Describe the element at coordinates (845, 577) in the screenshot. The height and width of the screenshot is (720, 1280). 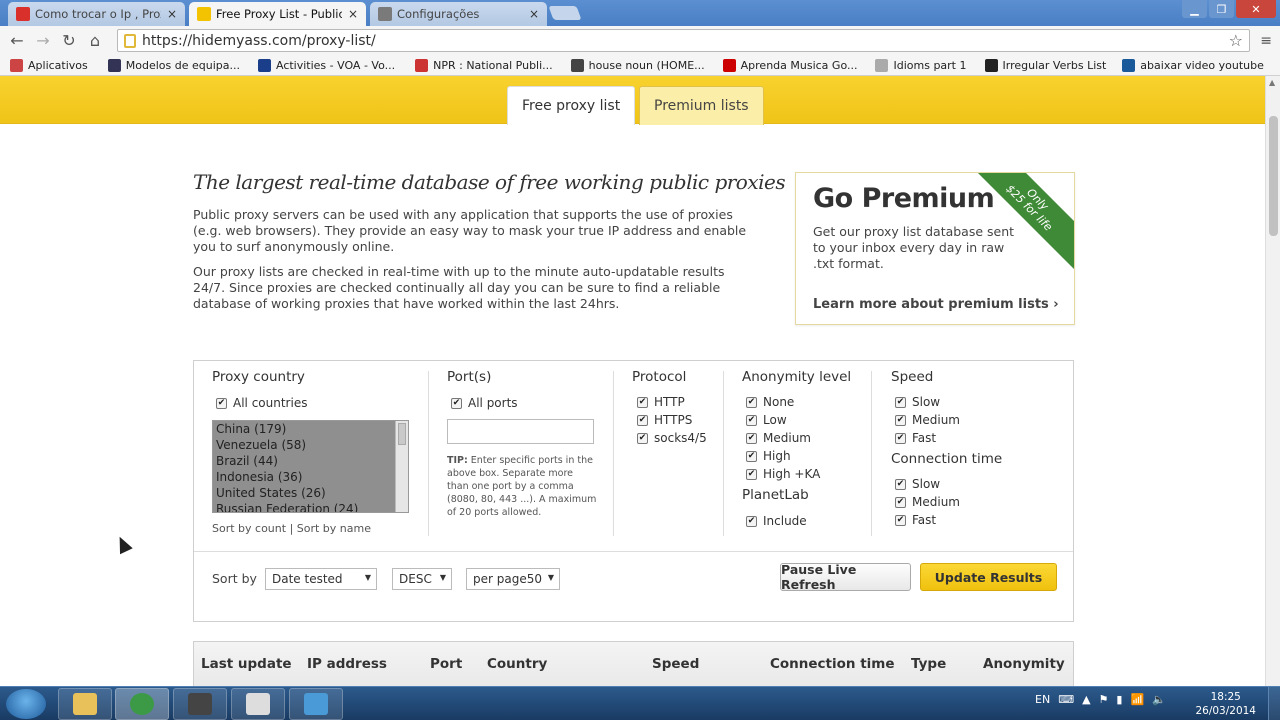
I see `pause-live-refresh-button: Pause Live Refresh` at that location.